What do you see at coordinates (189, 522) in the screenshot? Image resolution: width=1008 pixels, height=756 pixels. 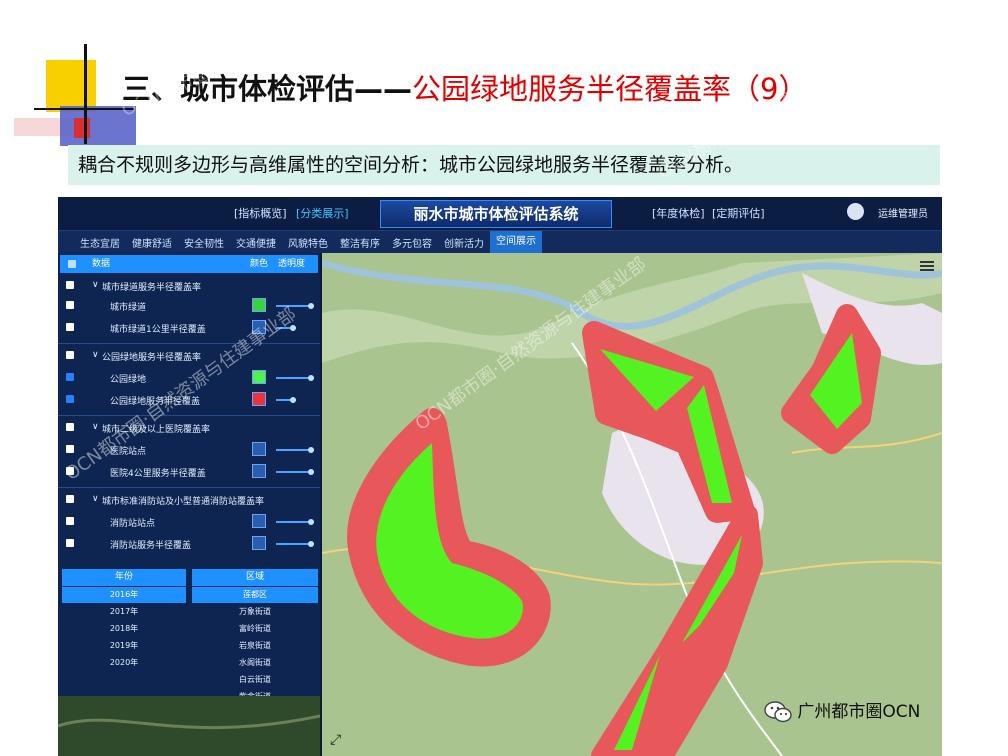 I see `layer-row-fire: 消防站站点` at bounding box center [189, 522].